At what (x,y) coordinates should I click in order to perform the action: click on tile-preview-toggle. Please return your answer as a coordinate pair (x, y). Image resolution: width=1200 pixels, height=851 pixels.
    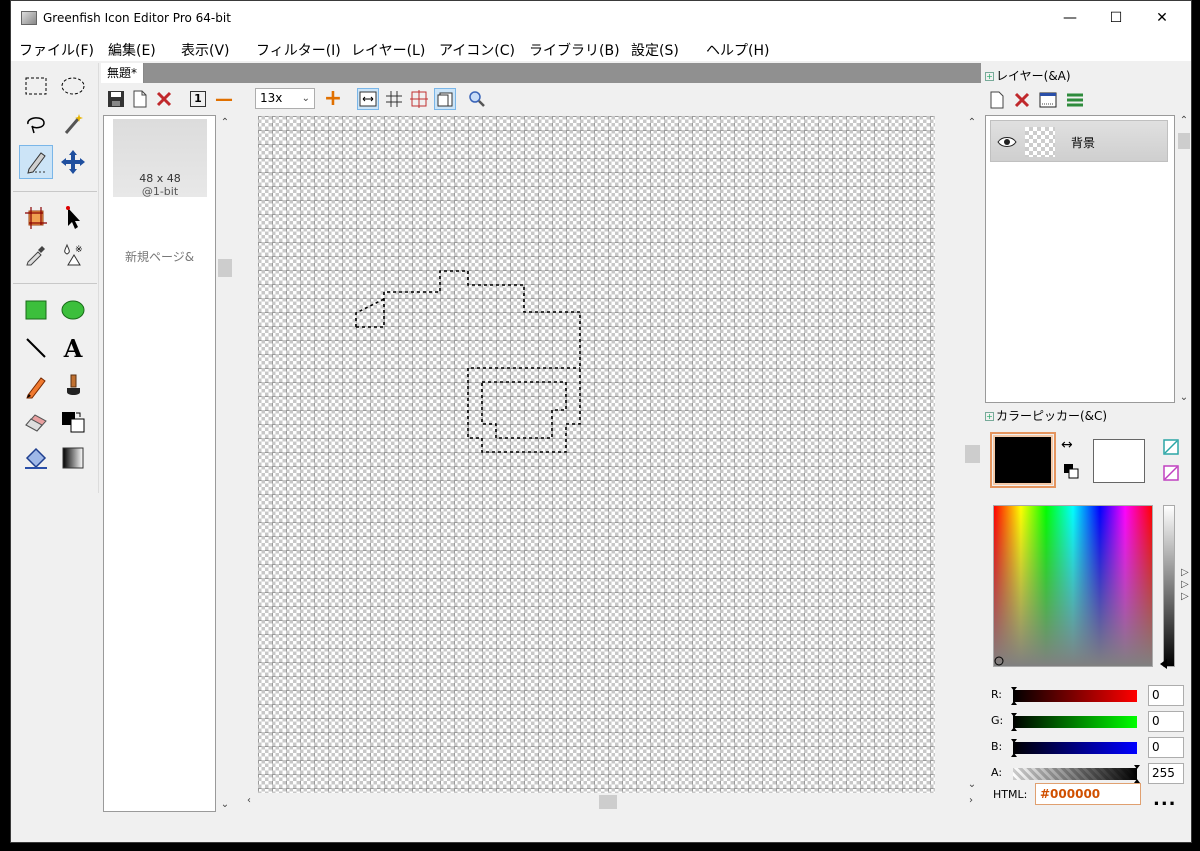
    Looking at the image, I should click on (445, 99).